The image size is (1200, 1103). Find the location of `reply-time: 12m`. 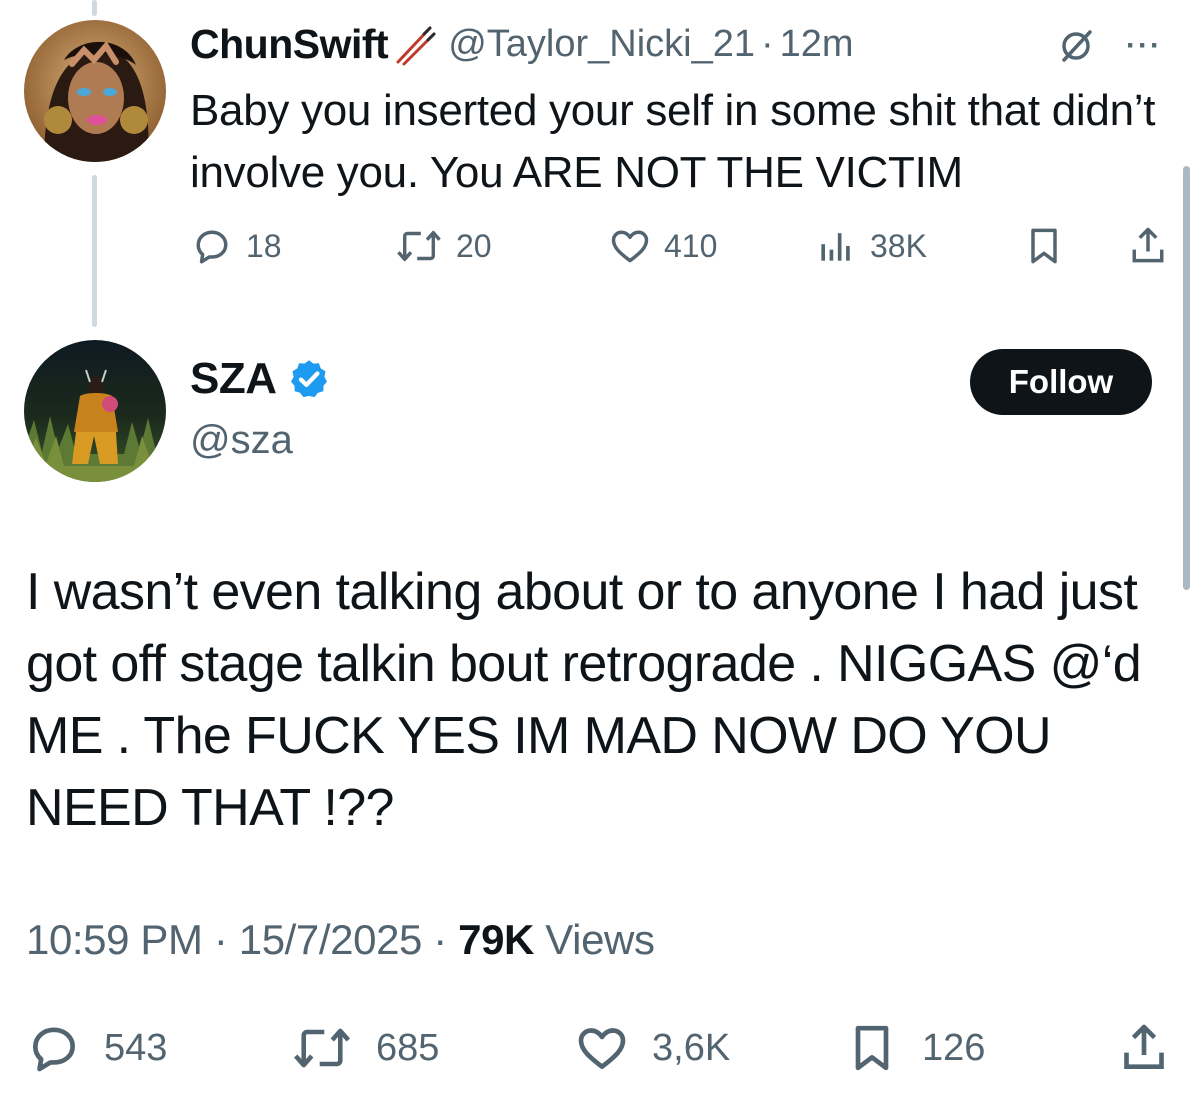

reply-time: 12m is located at coordinates (817, 44).